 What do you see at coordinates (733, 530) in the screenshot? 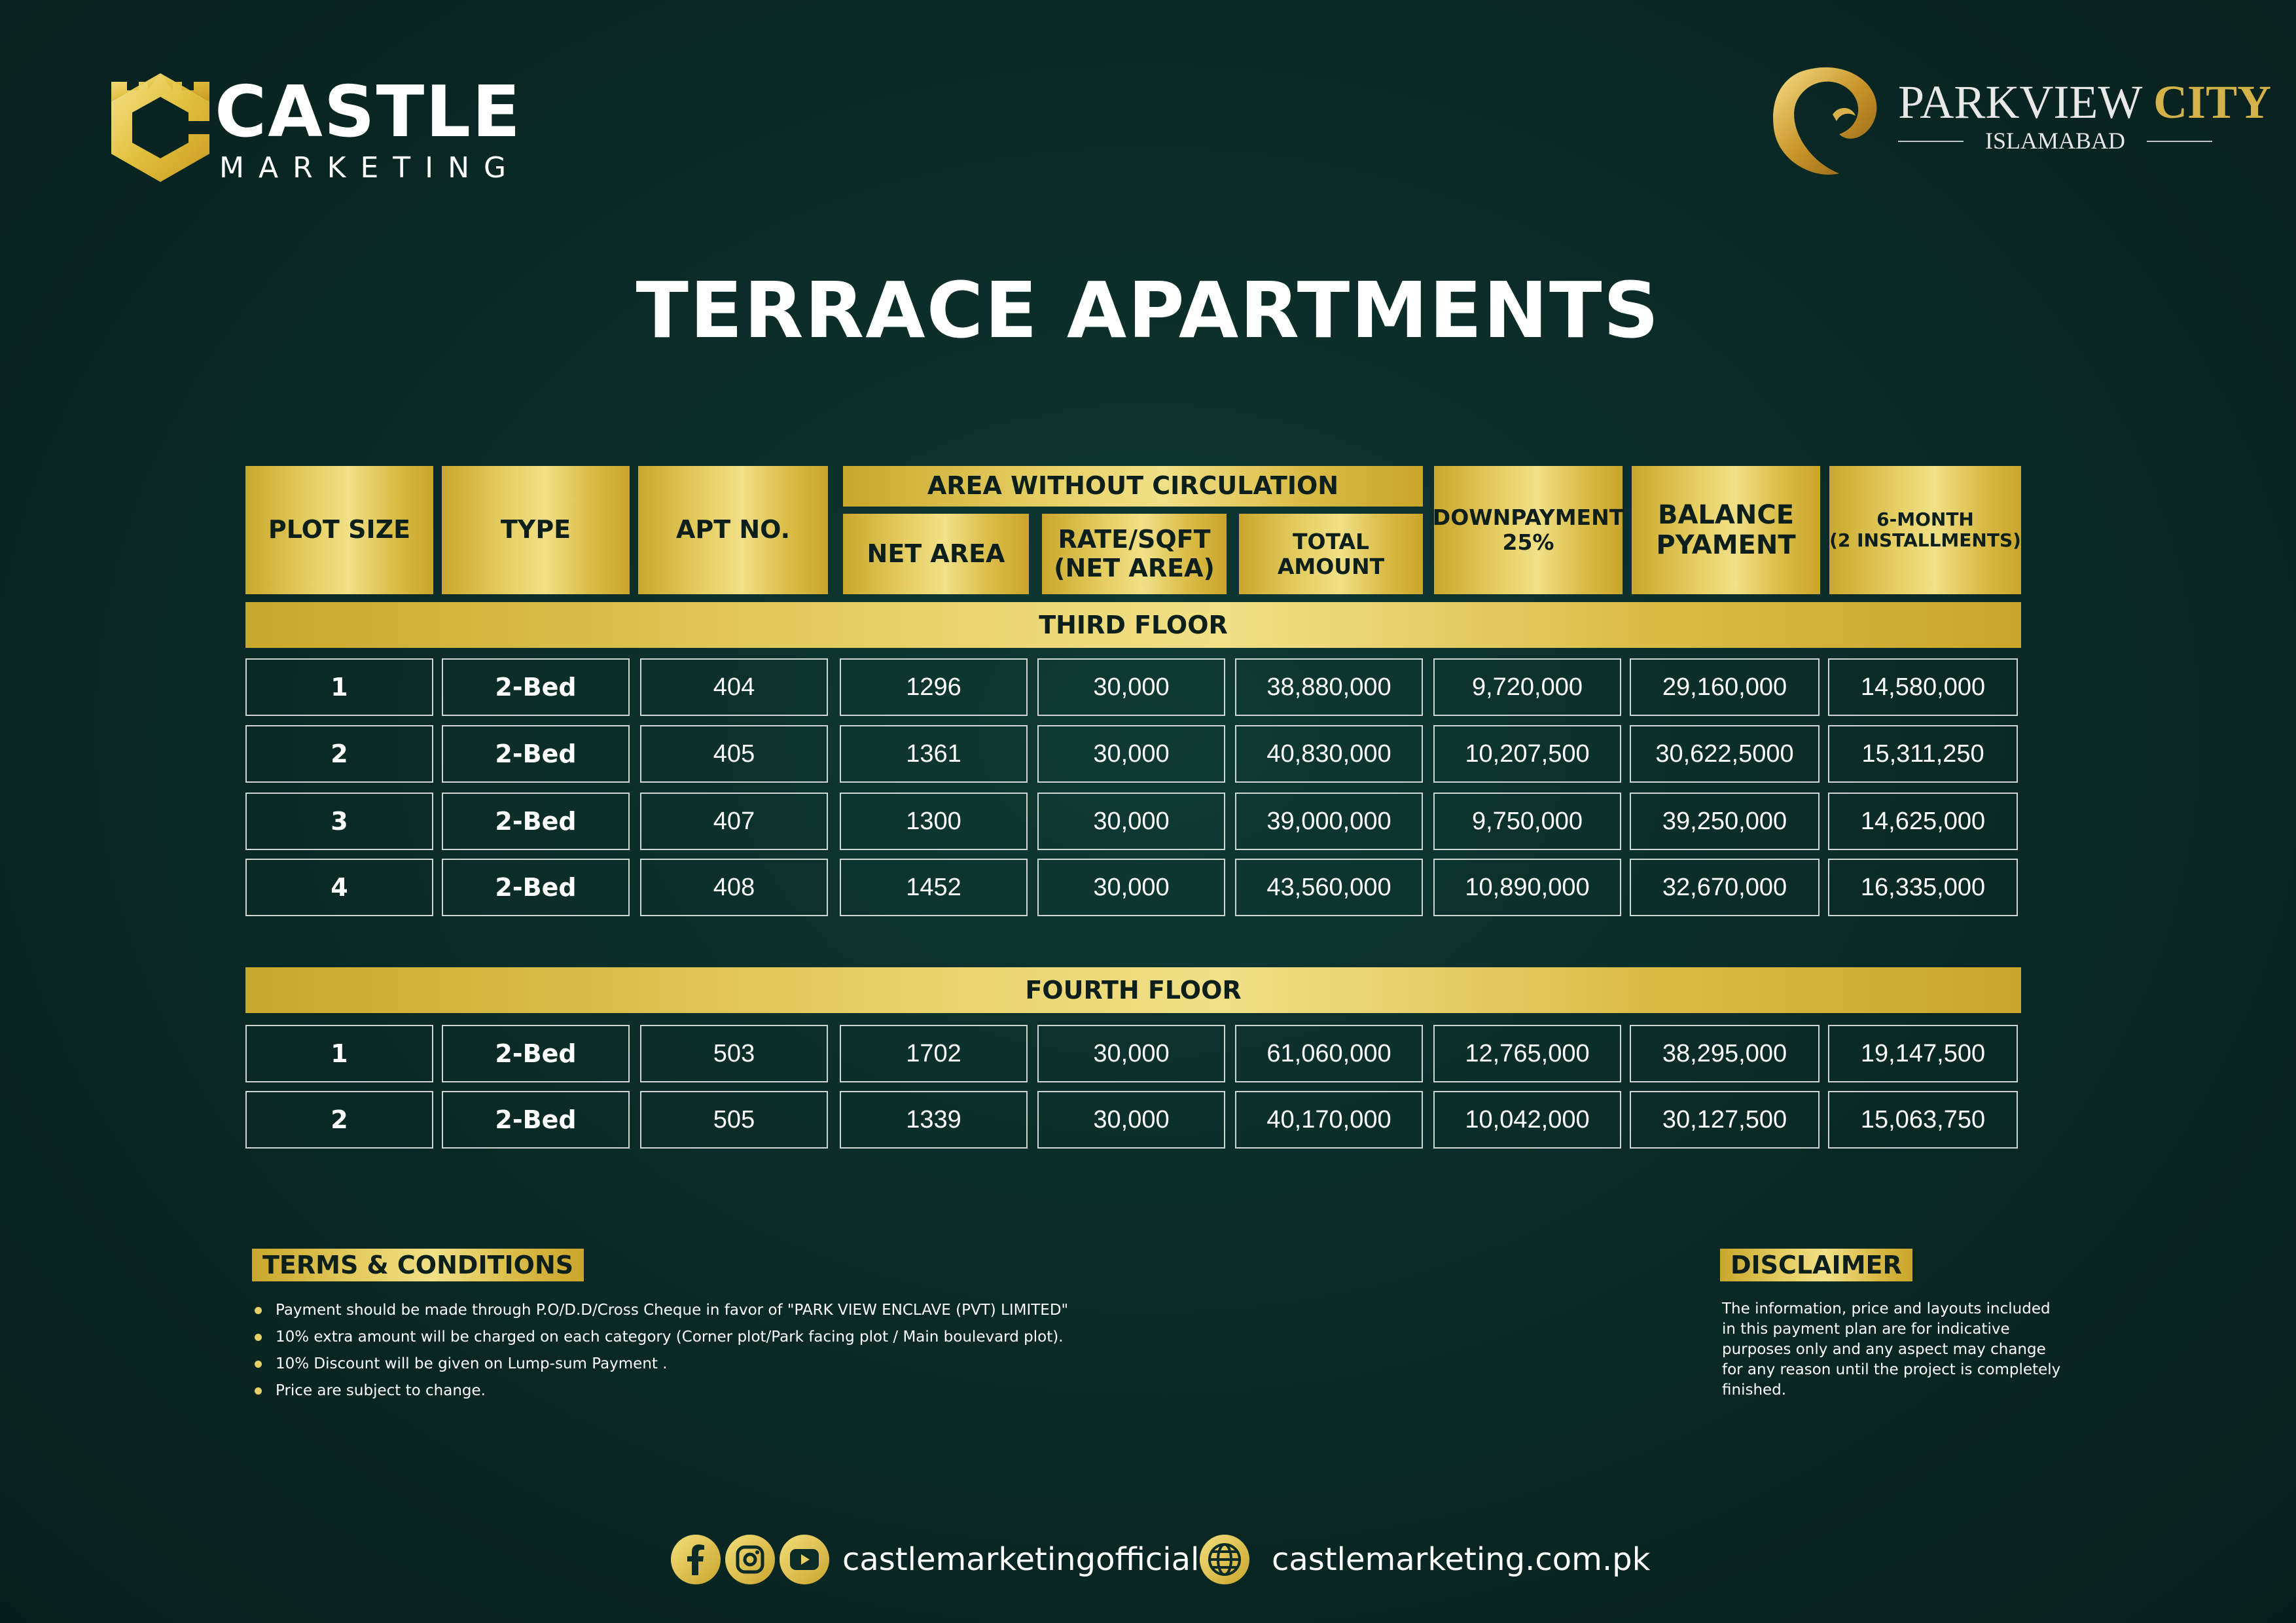
I see `header-apt-no: APT NO.` at bounding box center [733, 530].